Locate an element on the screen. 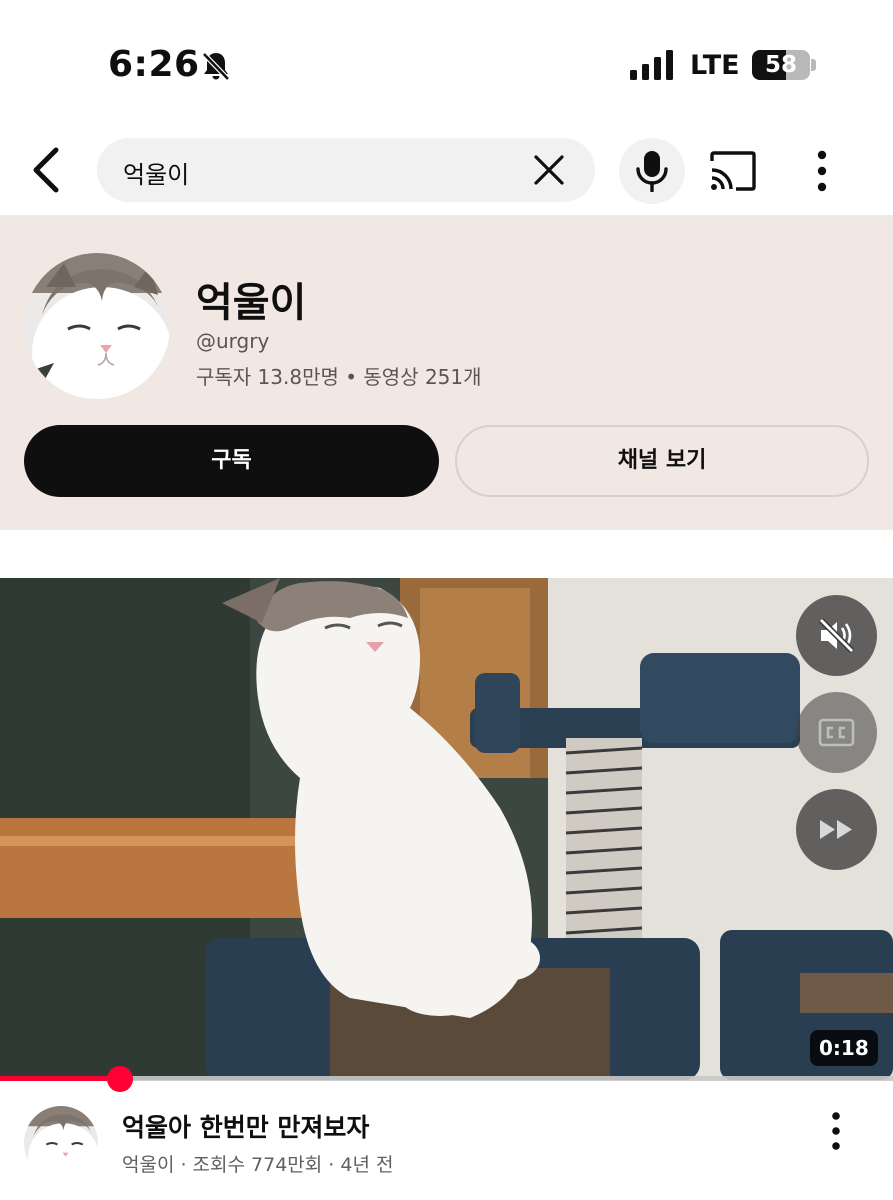 Image resolution: width=893 pixels, height=1200 pixels. captions-button is located at coordinates (836, 732).